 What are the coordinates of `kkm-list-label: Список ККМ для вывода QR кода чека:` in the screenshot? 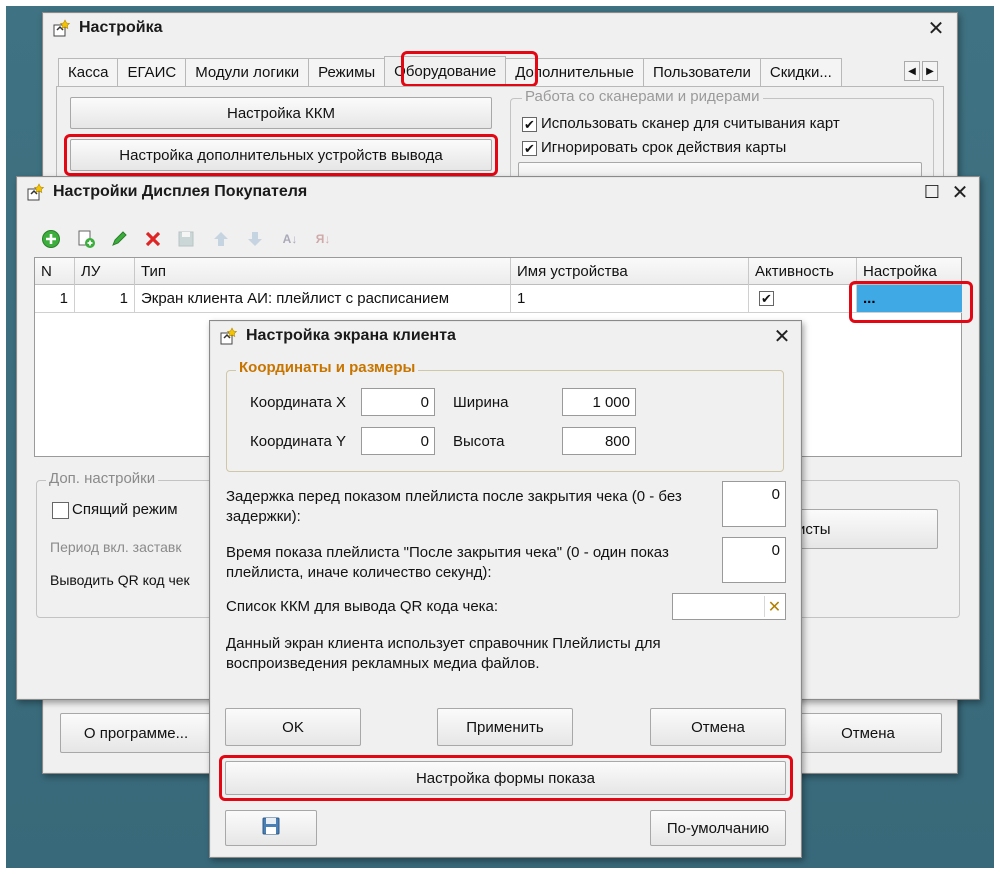 It's located at (362, 606).